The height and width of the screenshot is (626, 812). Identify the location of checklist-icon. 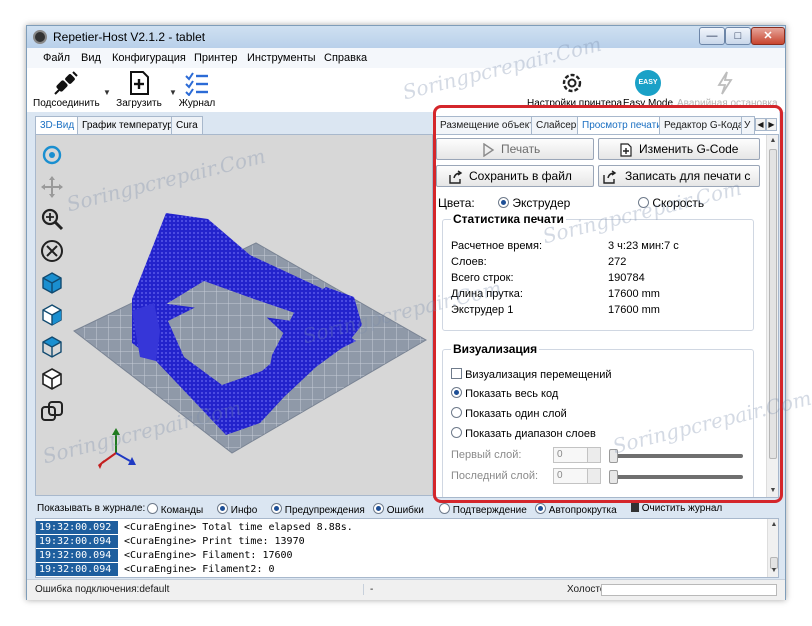
(196, 84).